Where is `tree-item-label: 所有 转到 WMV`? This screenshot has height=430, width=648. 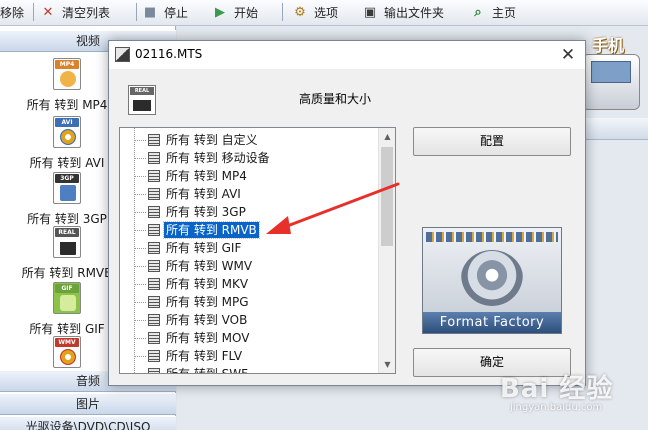 tree-item-label: 所有 转到 WMV is located at coordinates (209, 266).